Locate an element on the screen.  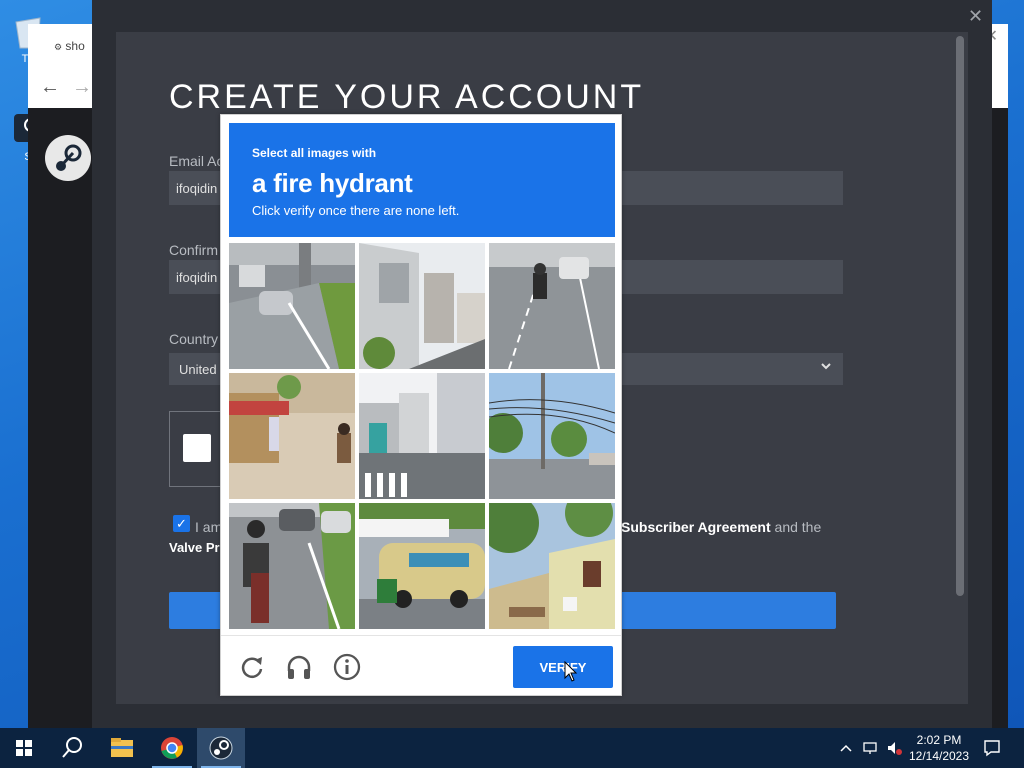
subscriber-agreement-link: Subscriber Agreement is located at coordinates (696, 527).